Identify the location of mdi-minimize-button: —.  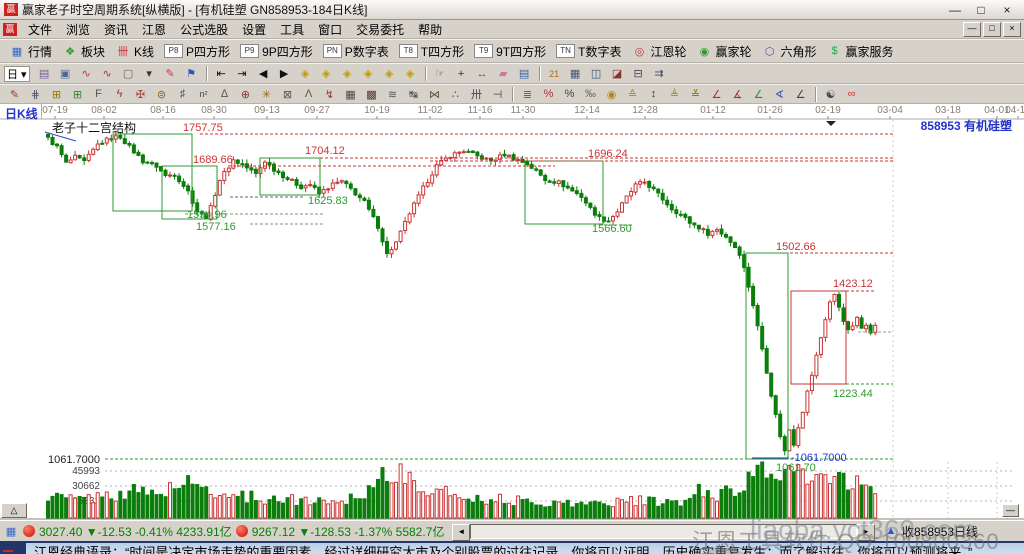
(972, 29).